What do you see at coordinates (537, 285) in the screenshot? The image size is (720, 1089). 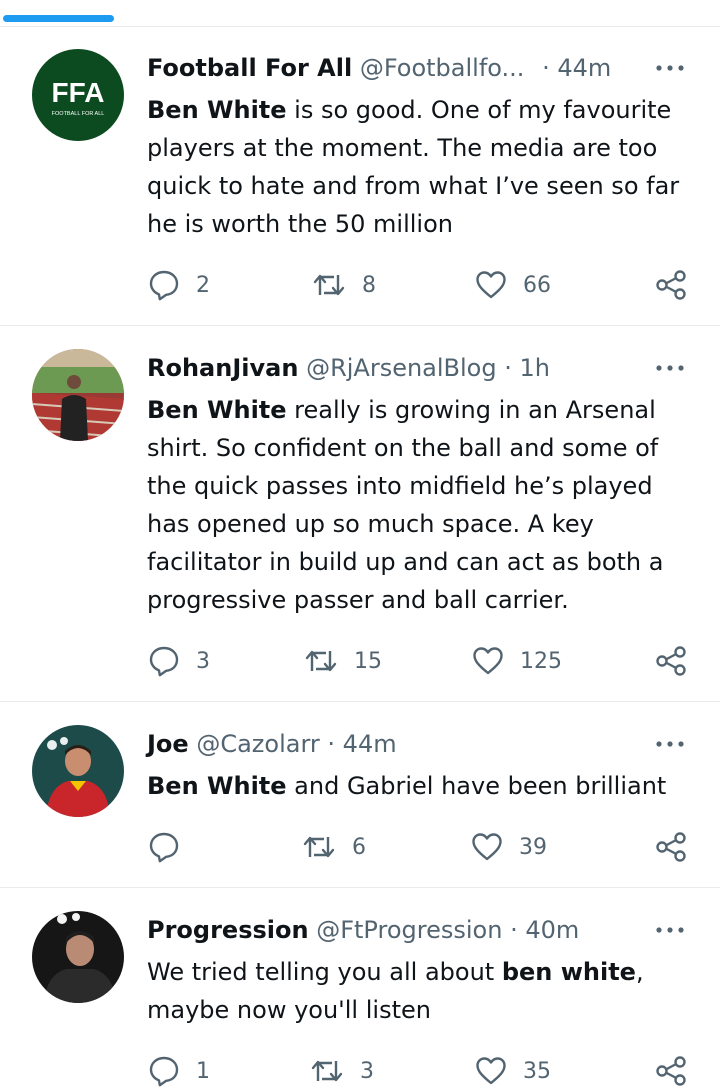 I see `like-count: 66` at bounding box center [537, 285].